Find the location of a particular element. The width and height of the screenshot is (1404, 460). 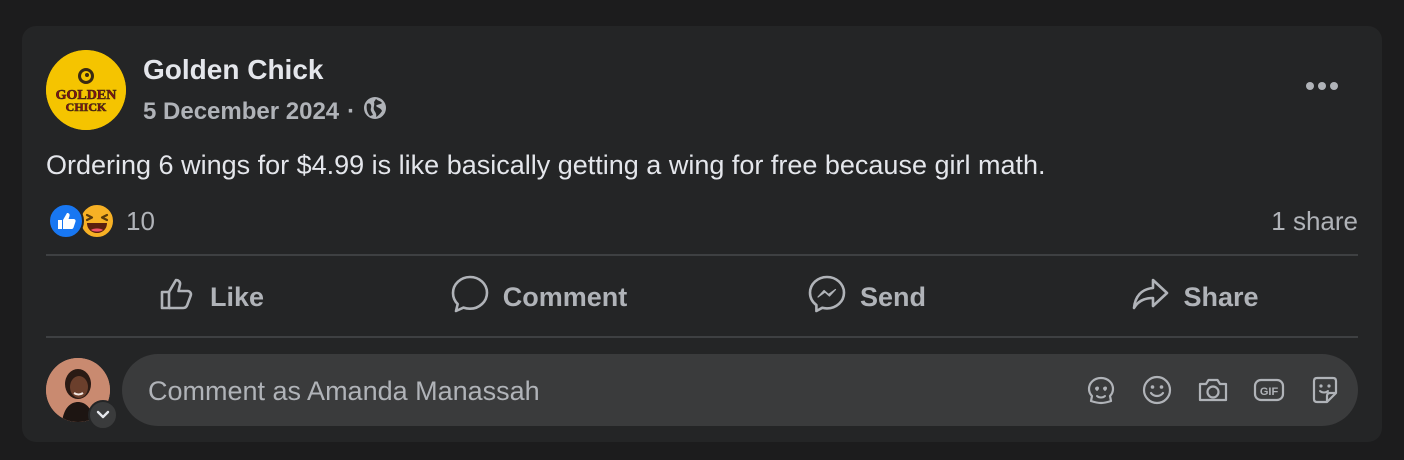

share-button: Share is located at coordinates (1194, 297).